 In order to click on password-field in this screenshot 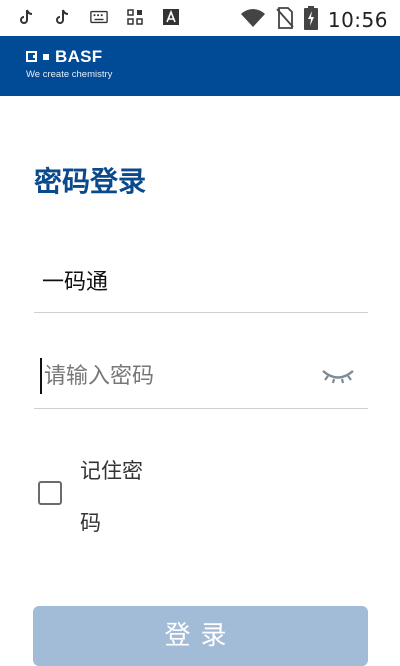, I will do `click(201, 378)`.